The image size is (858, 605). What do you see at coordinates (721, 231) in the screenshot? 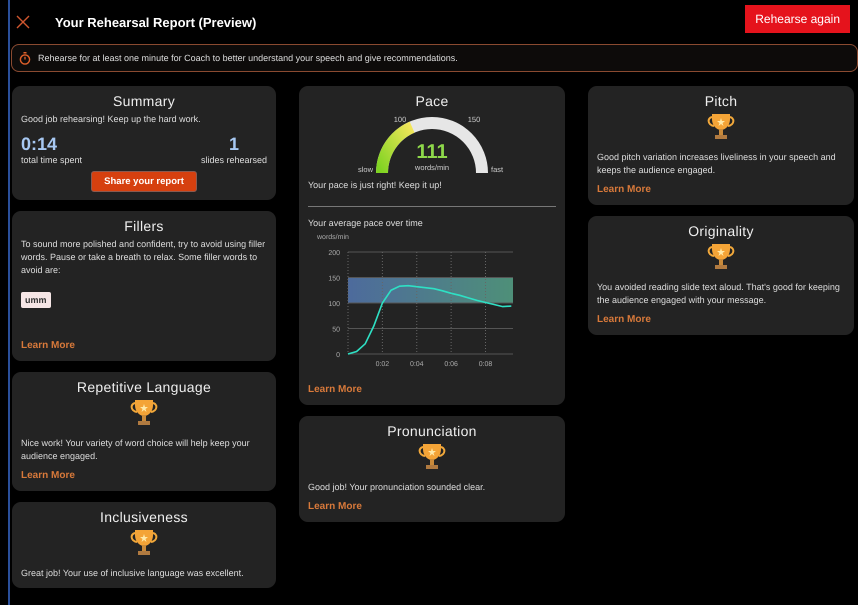
I see `card-title: Originality` at bounding box center [721, 231].